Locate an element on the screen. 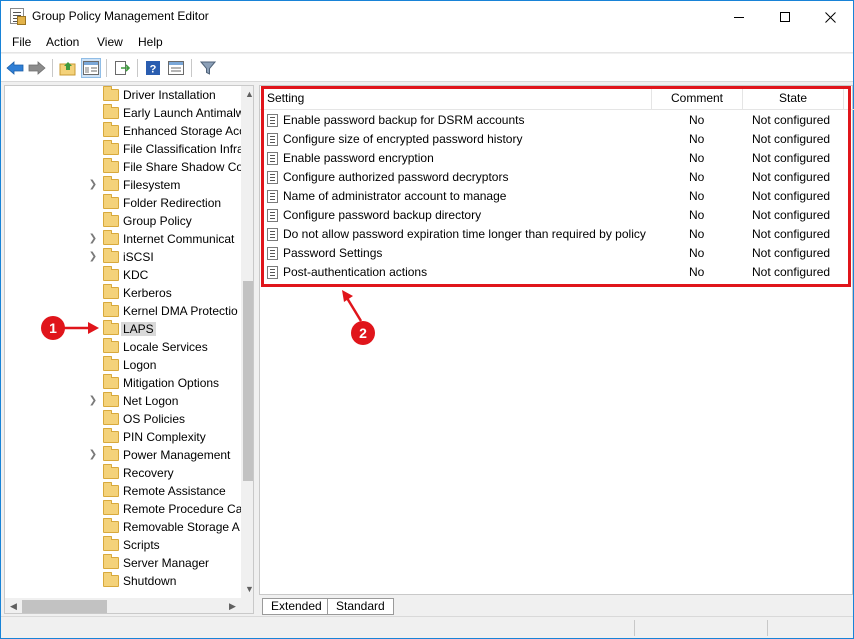 The image size is (854, 639). tree-item: Enhanced Storage Acc is located at coordinates (125, 131).